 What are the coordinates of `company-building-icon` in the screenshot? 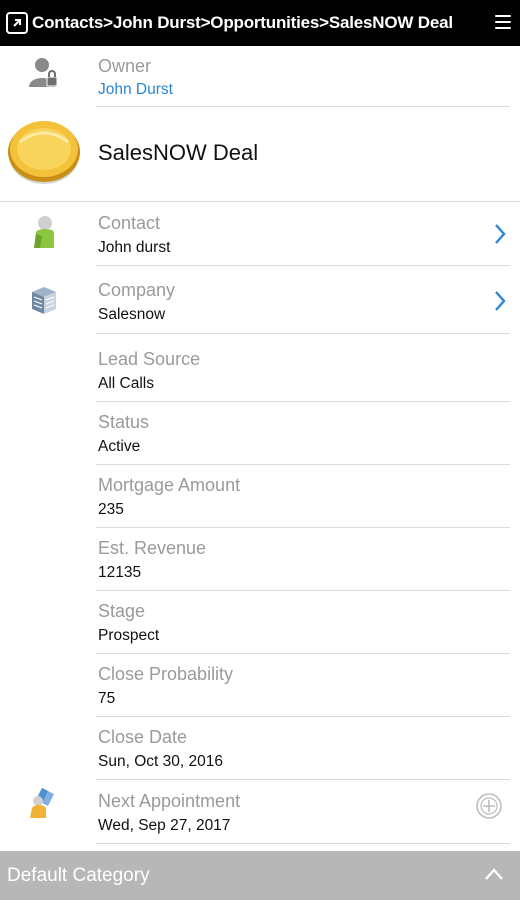 It's located at (44, 300).